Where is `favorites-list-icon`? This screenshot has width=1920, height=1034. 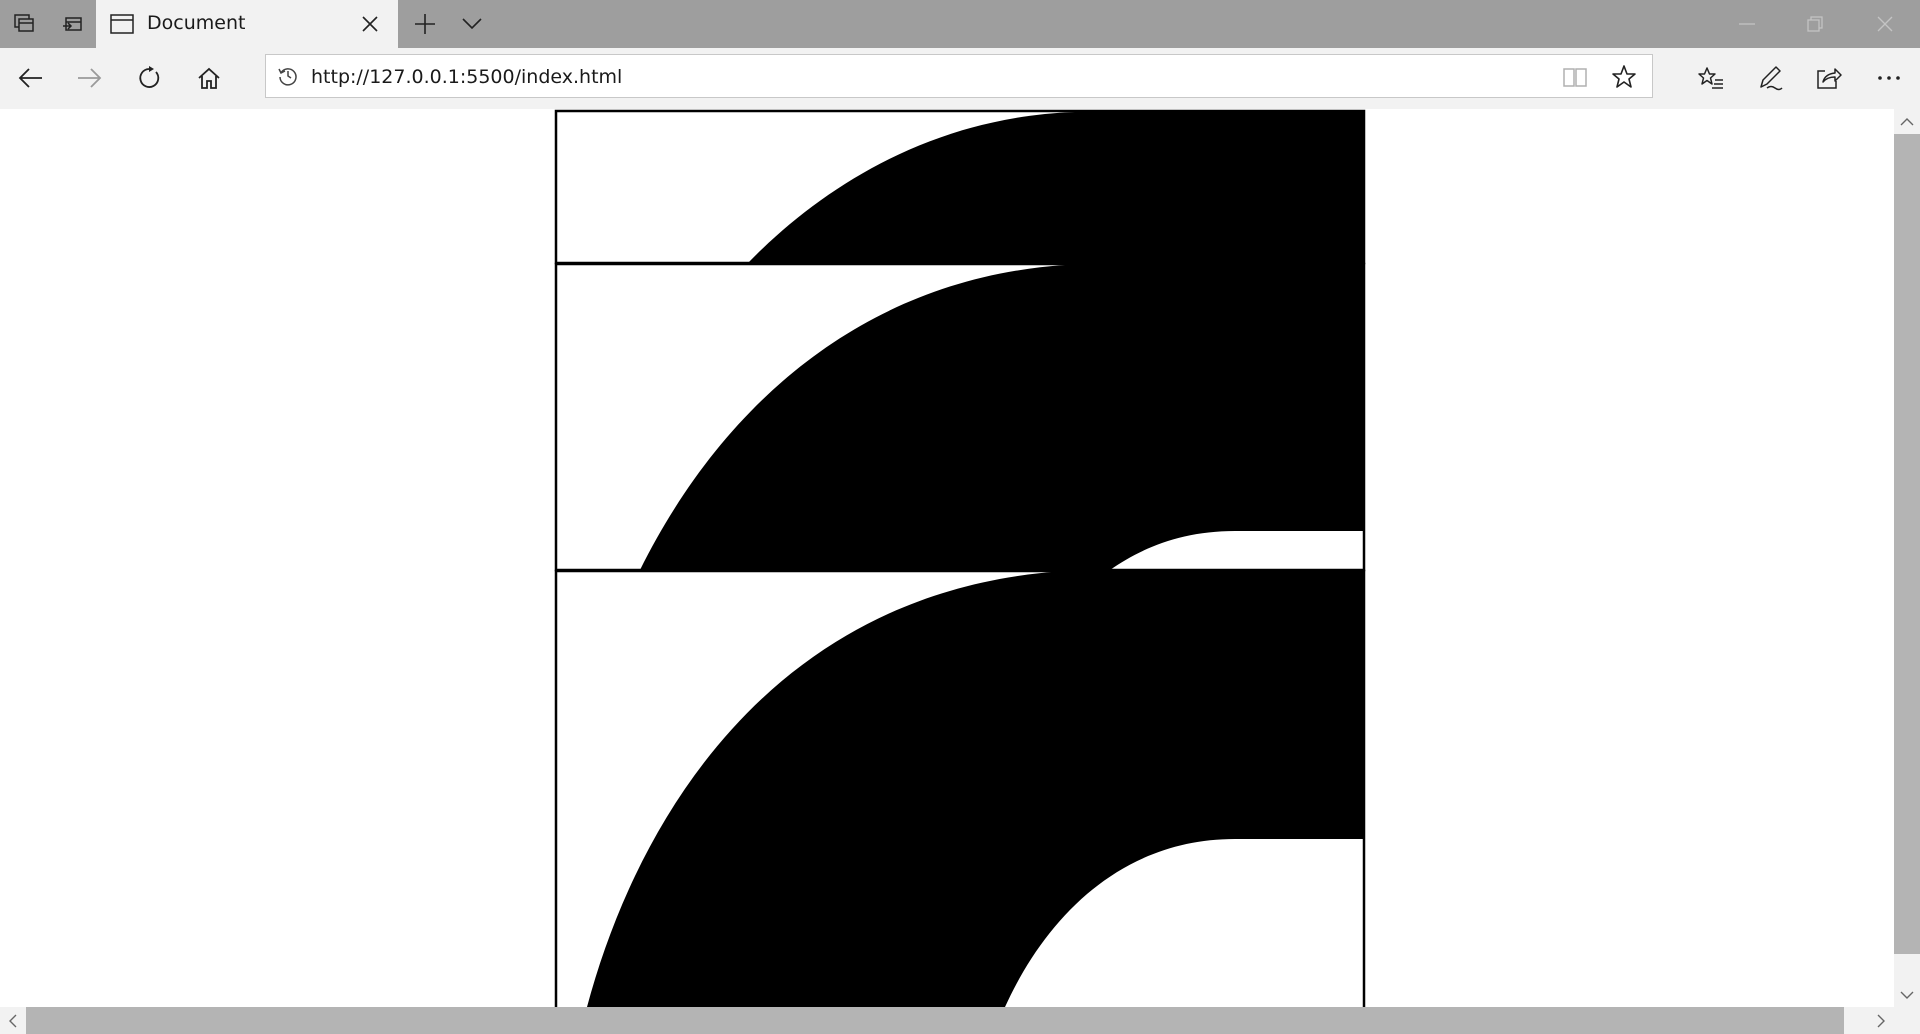 favorites-list-icon is located at coordinates (1711, 78).